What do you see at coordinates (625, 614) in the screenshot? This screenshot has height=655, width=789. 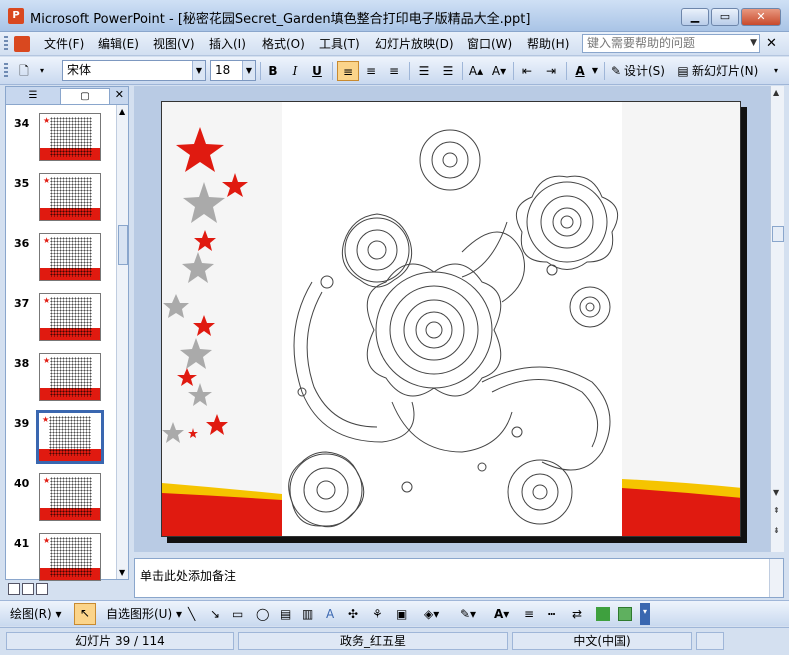 I see `3d-style-icon` at bounding box center [625, 614].